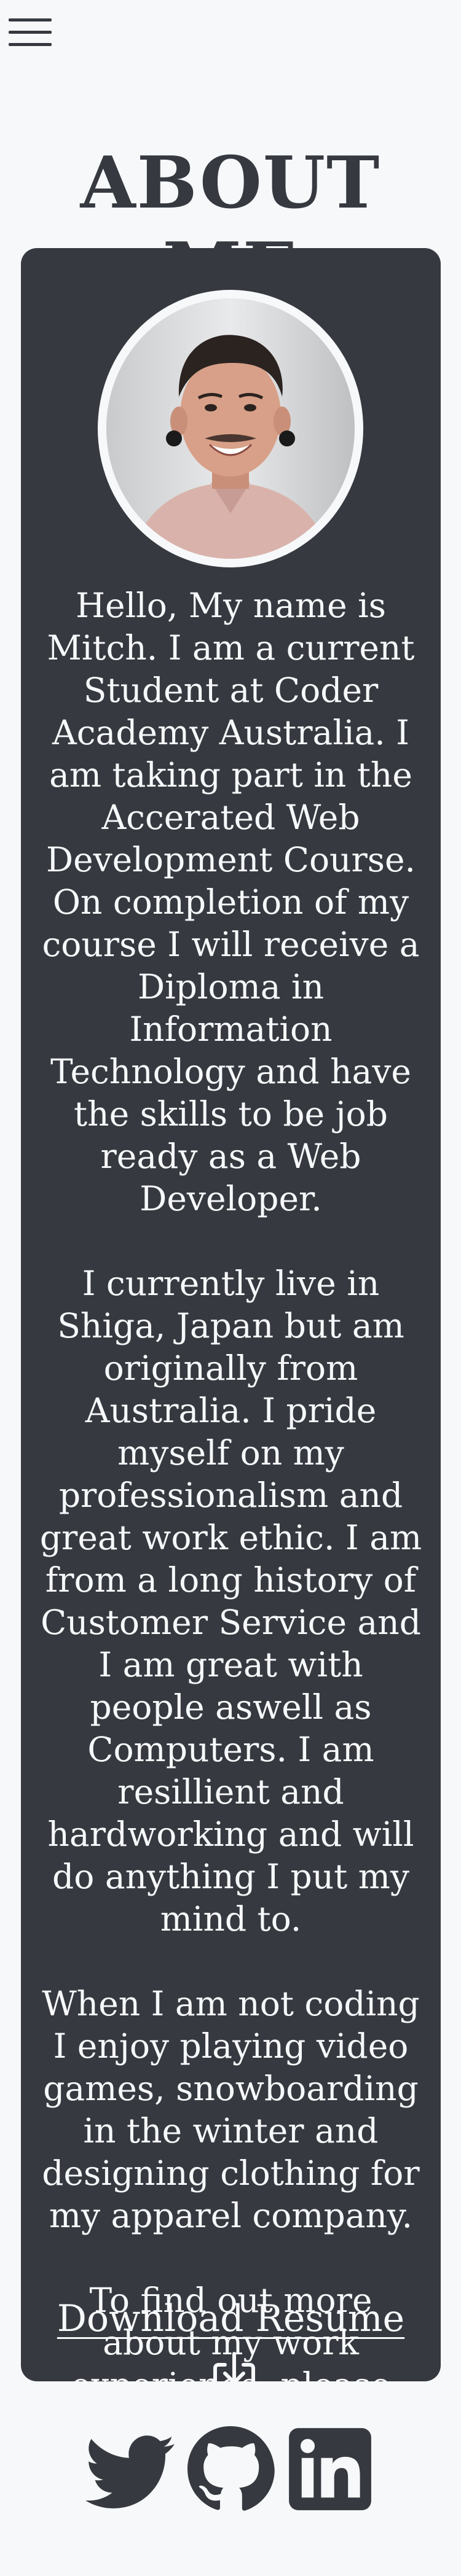 Image resolution: width=461 pixels, height=2576 pixels. What do you see at coordinates (330, 2469) in the screenshot?
I see `linkedin-icon` at bounding box center [330, 2469].